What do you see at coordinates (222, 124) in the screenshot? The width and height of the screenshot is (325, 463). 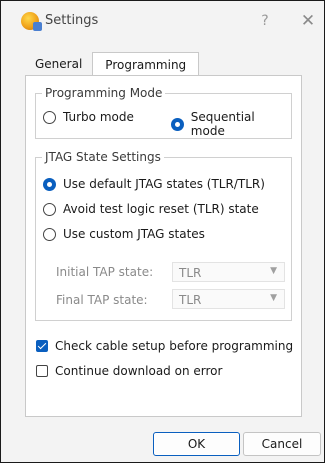 I see `radio-label: Sequential mode` at bounding box center [222, 124].